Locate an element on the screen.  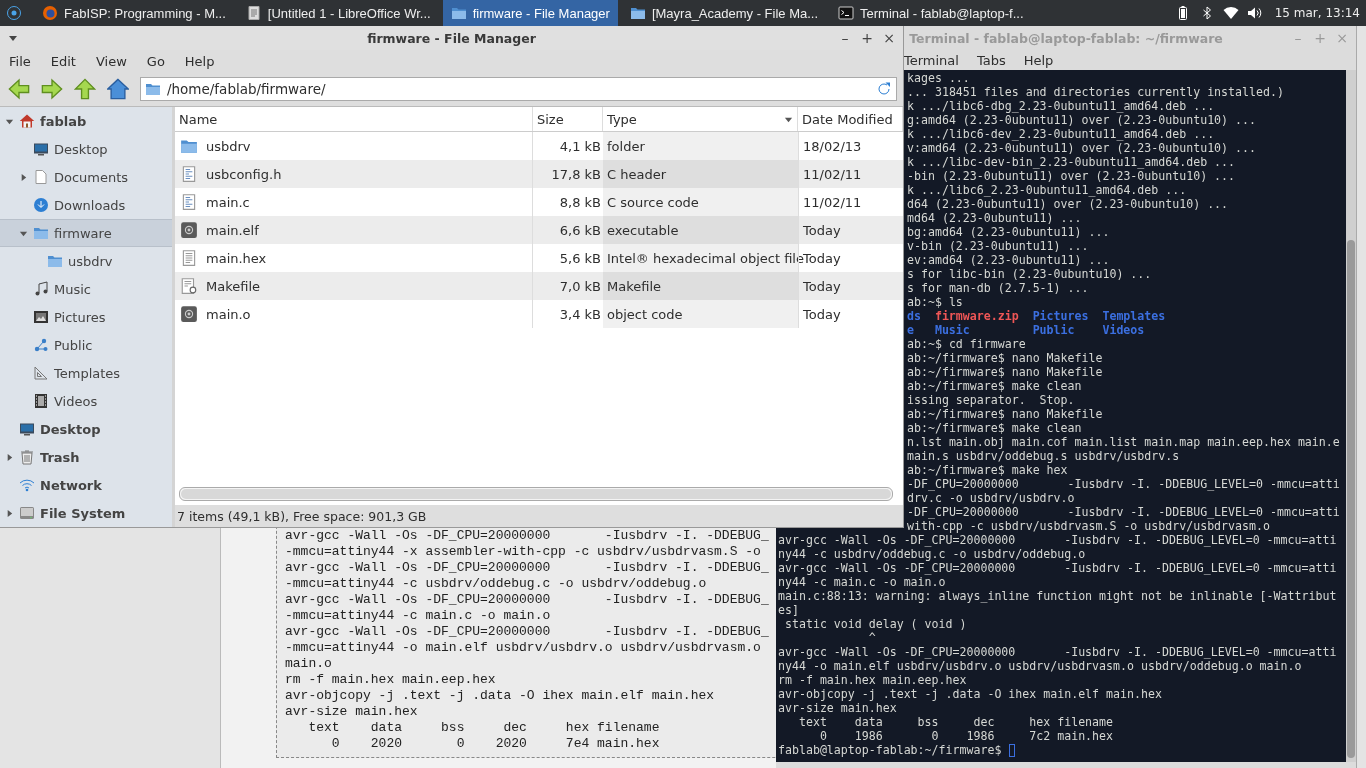
sidebar-item: Templates is located at coordinates (86, 373).